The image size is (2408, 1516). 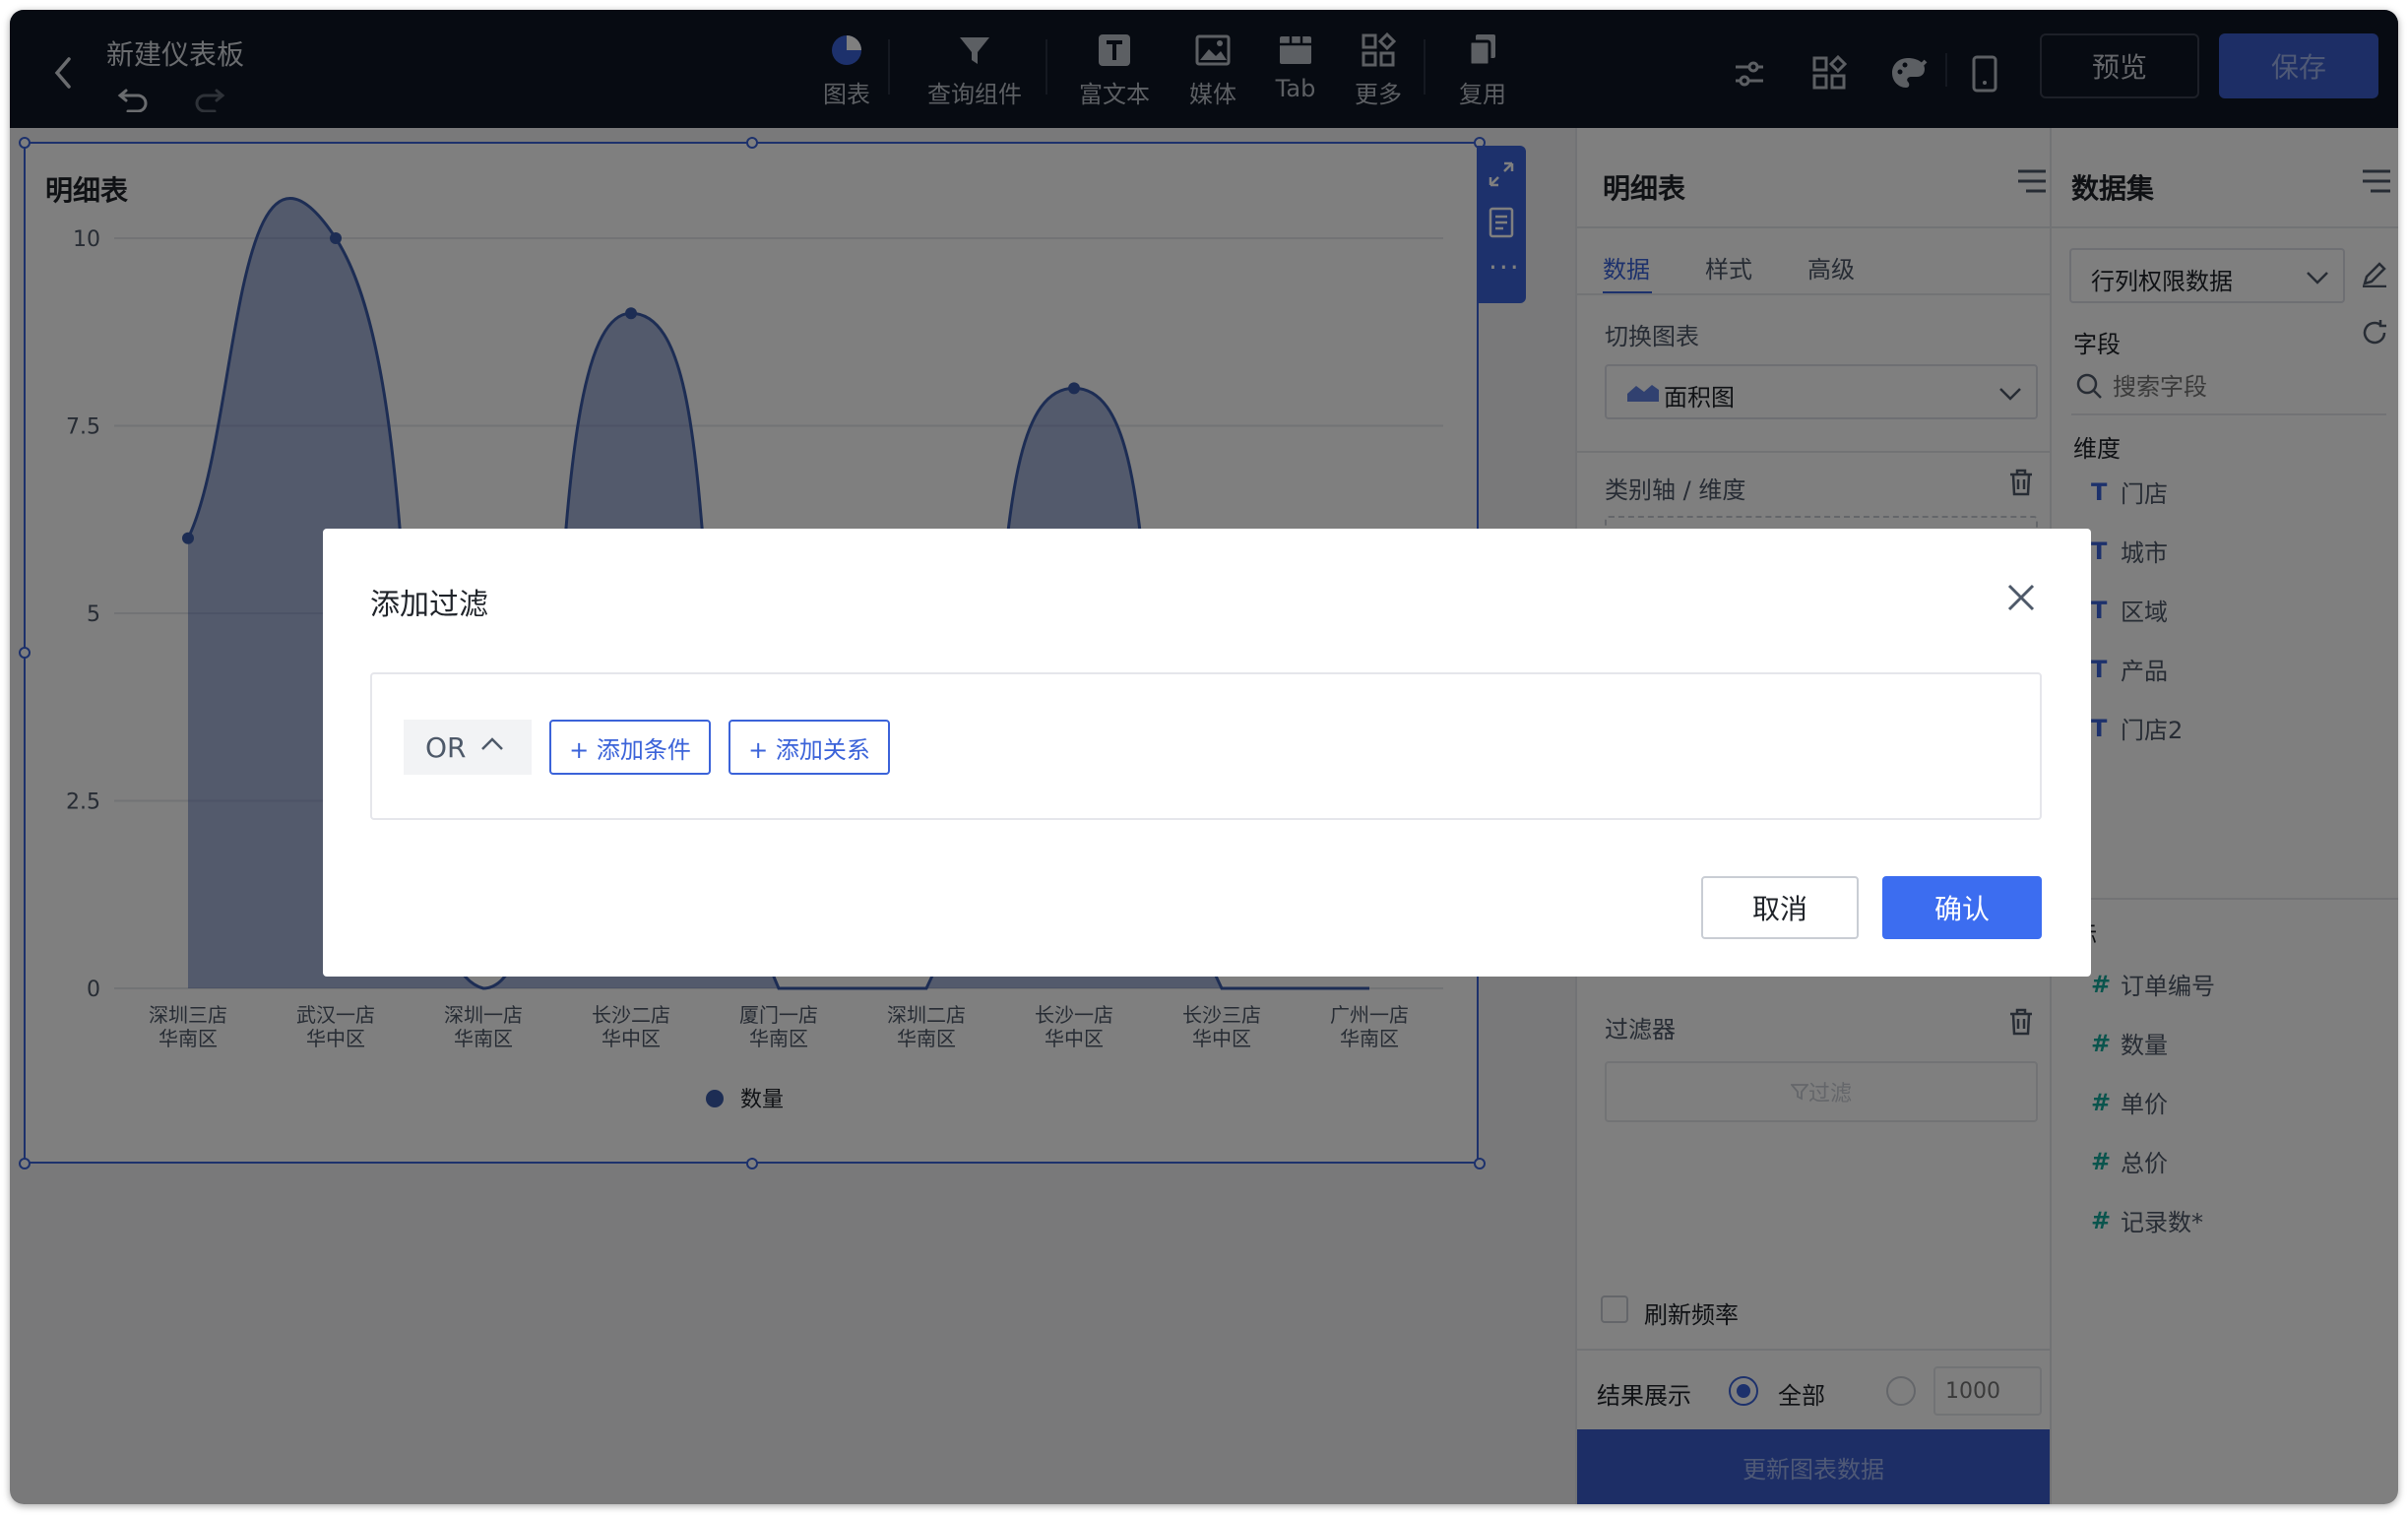 I want to click on confirm-label: 确认, so click(x=1961, y=909).